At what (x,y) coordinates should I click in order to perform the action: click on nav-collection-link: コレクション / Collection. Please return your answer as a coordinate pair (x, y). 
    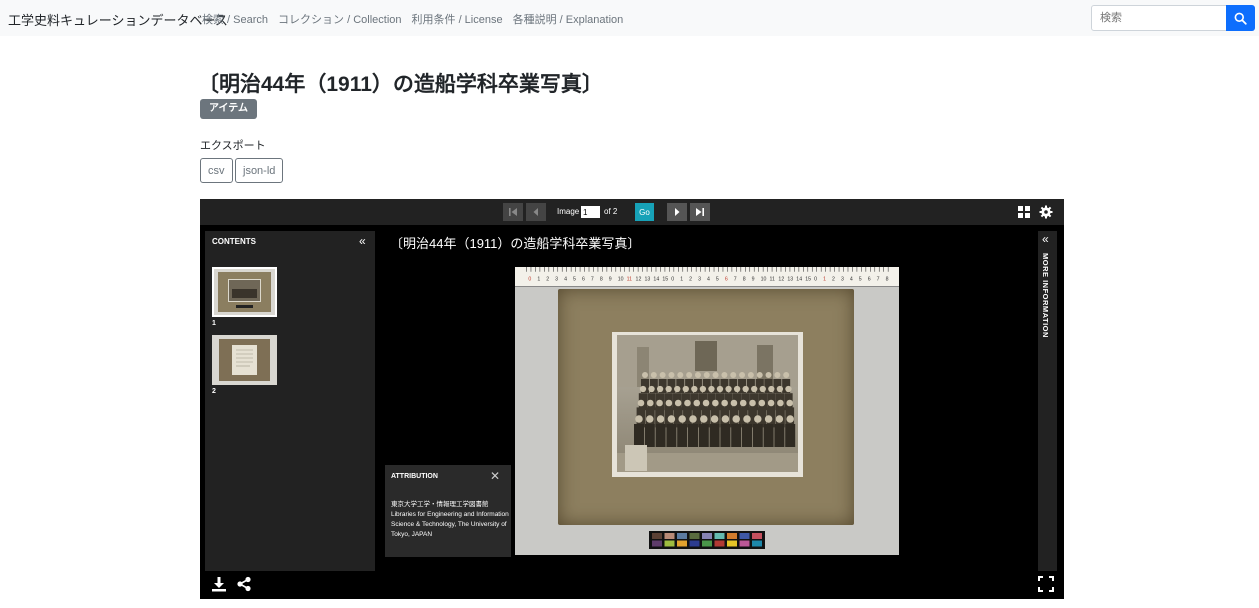
    Looking at the image, I should click on (339, 19).